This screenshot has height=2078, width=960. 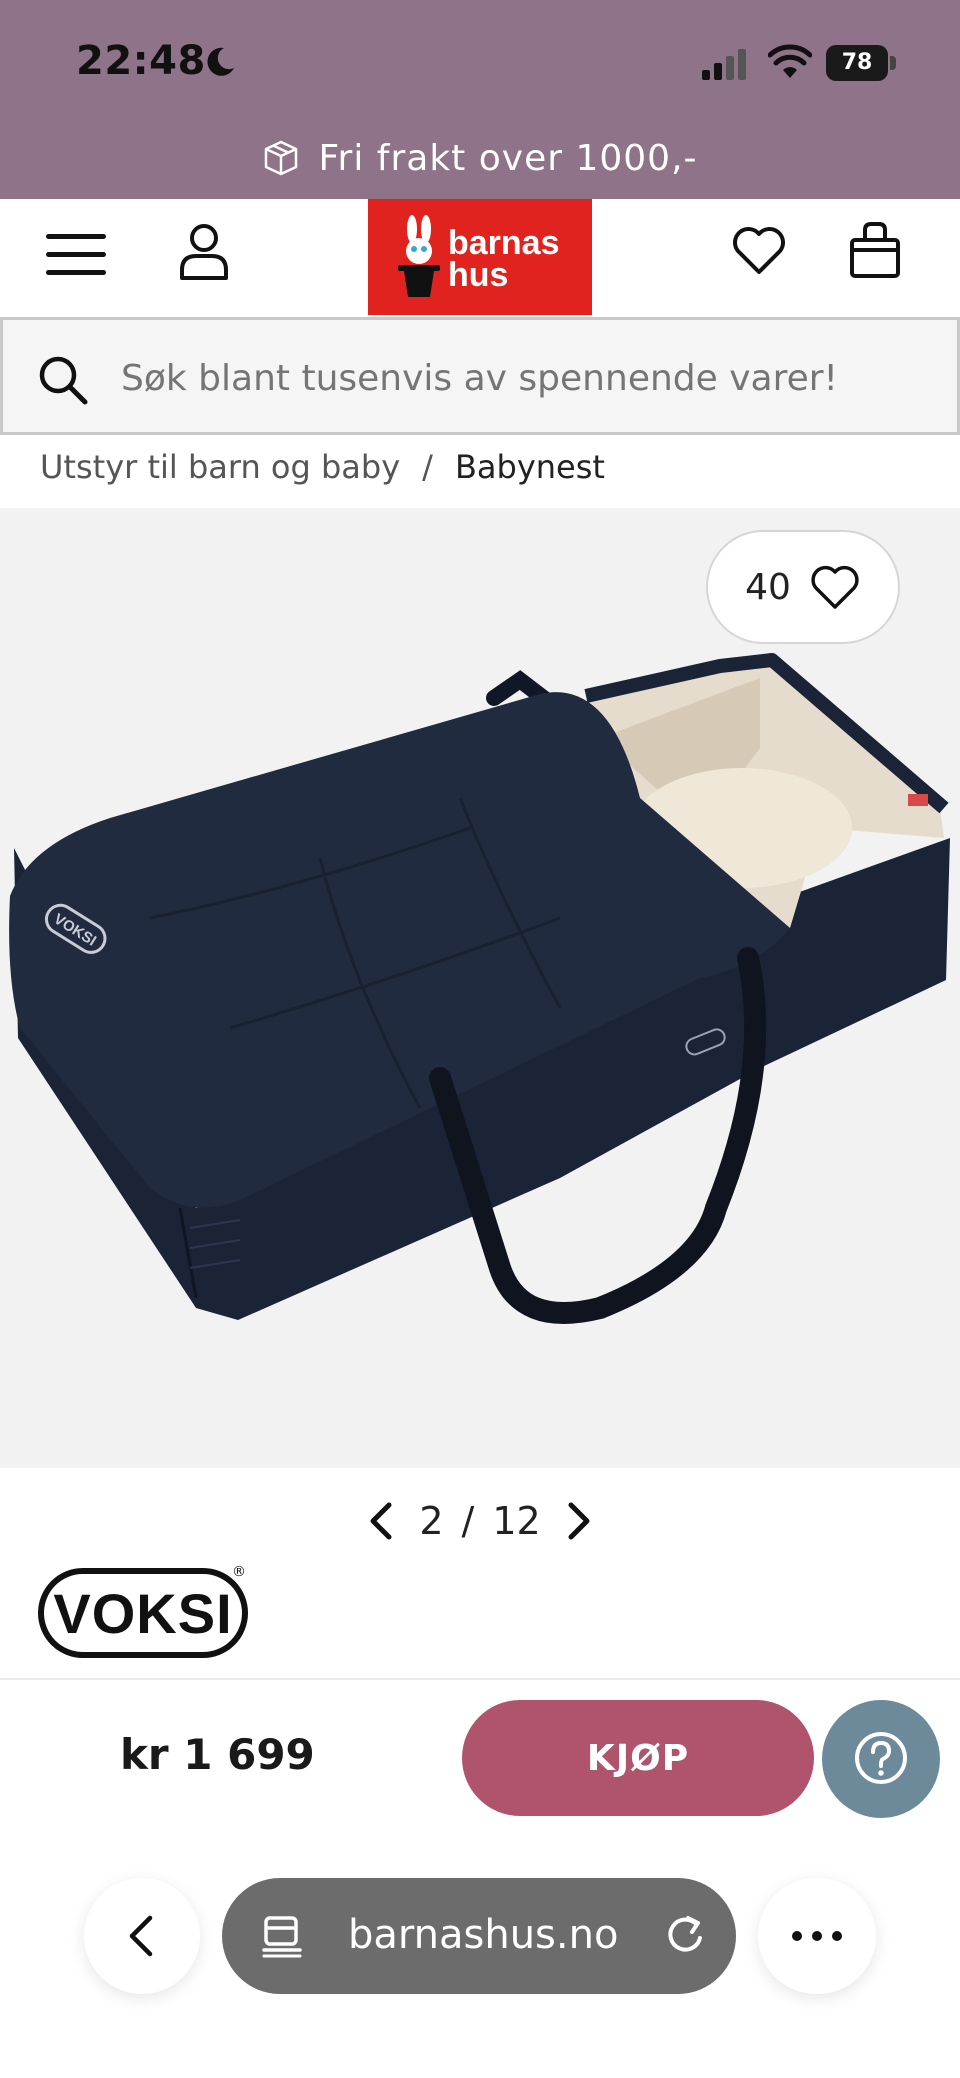 I want to click on more-icon, so click(x=817, y=1936).